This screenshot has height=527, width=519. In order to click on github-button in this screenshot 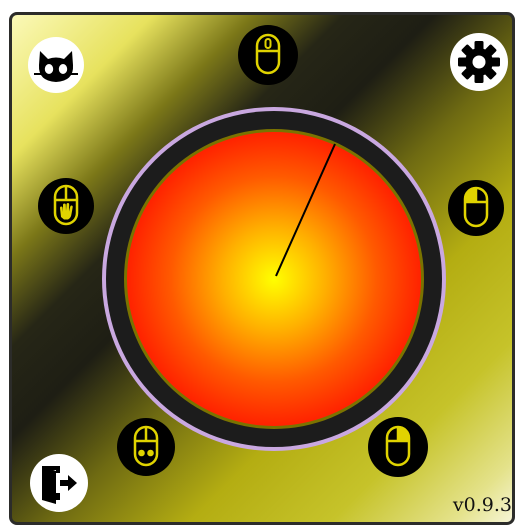, I will do `click(56, 65)`.